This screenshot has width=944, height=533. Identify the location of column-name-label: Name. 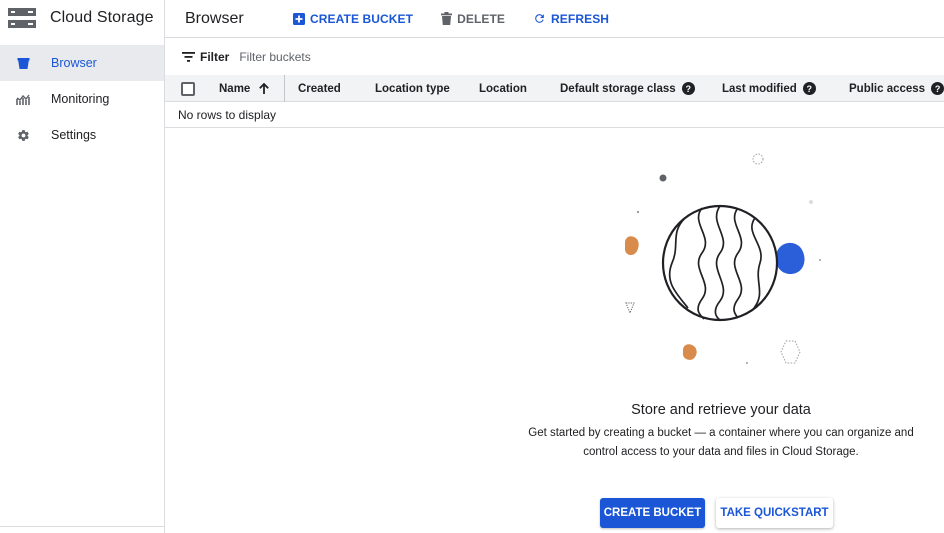
(235, 88).